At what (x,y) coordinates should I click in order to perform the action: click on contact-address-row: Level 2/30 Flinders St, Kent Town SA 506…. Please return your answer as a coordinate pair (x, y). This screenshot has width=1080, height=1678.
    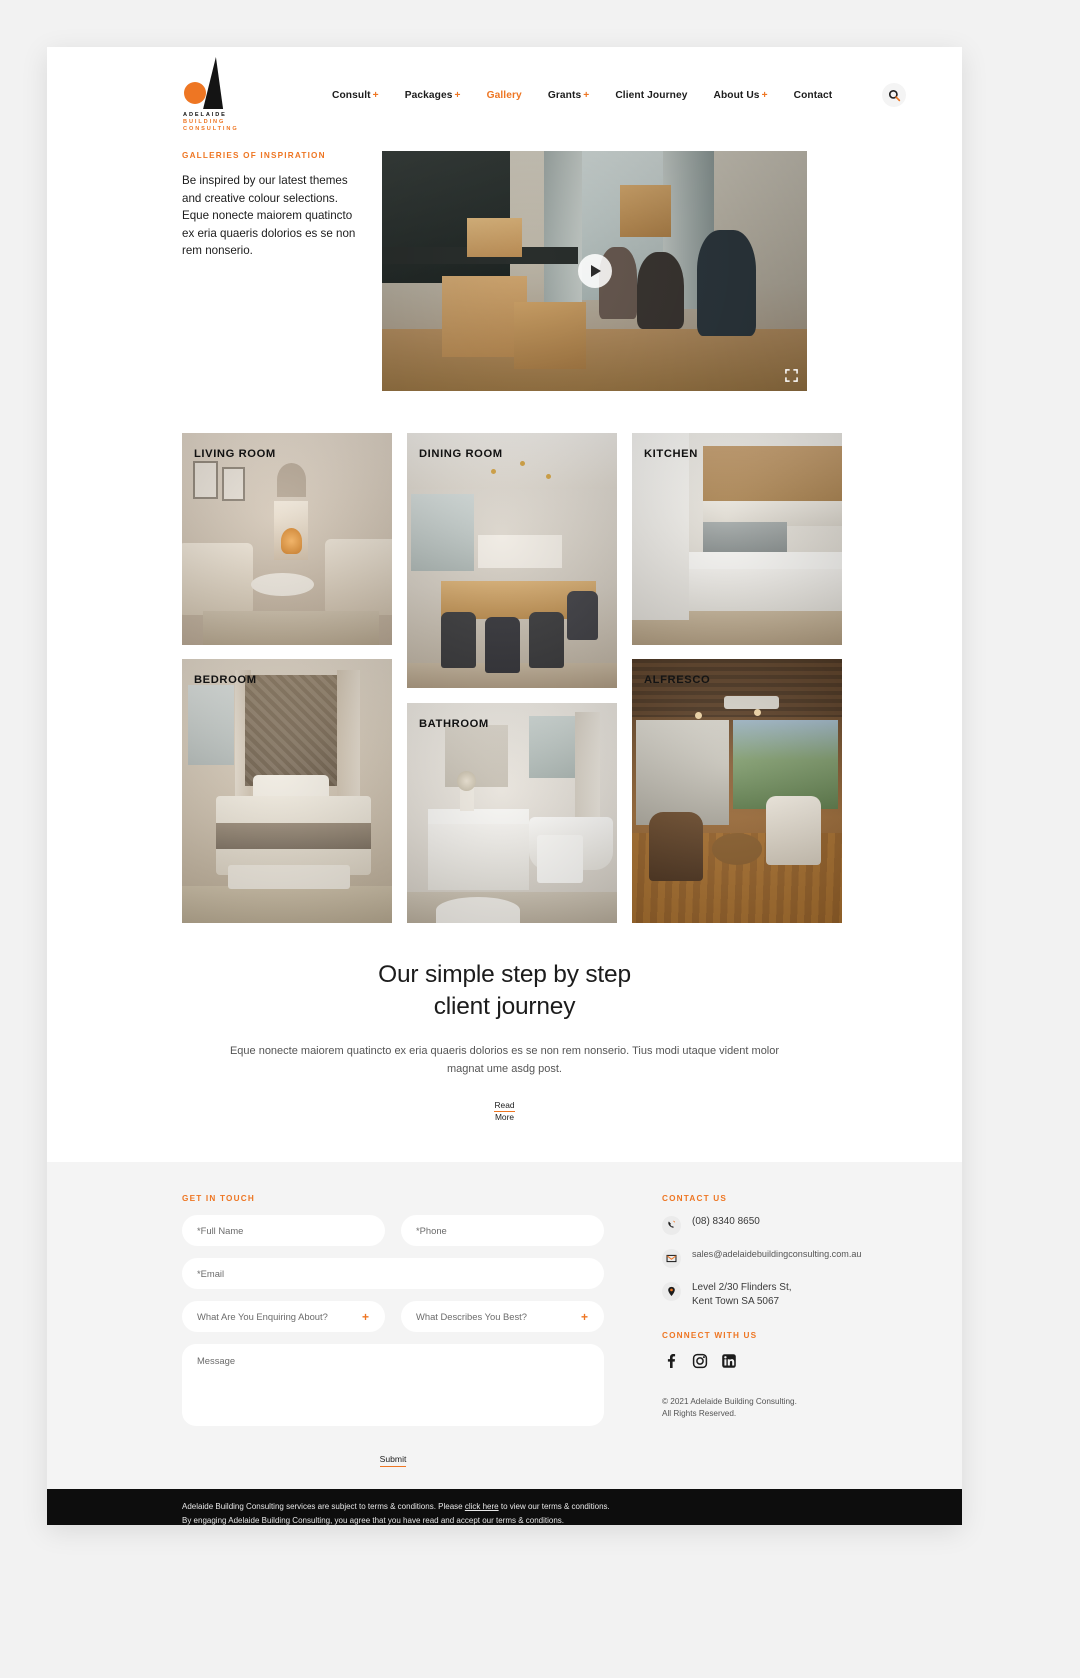
    Looking at the image, I should click on (767, 1295).